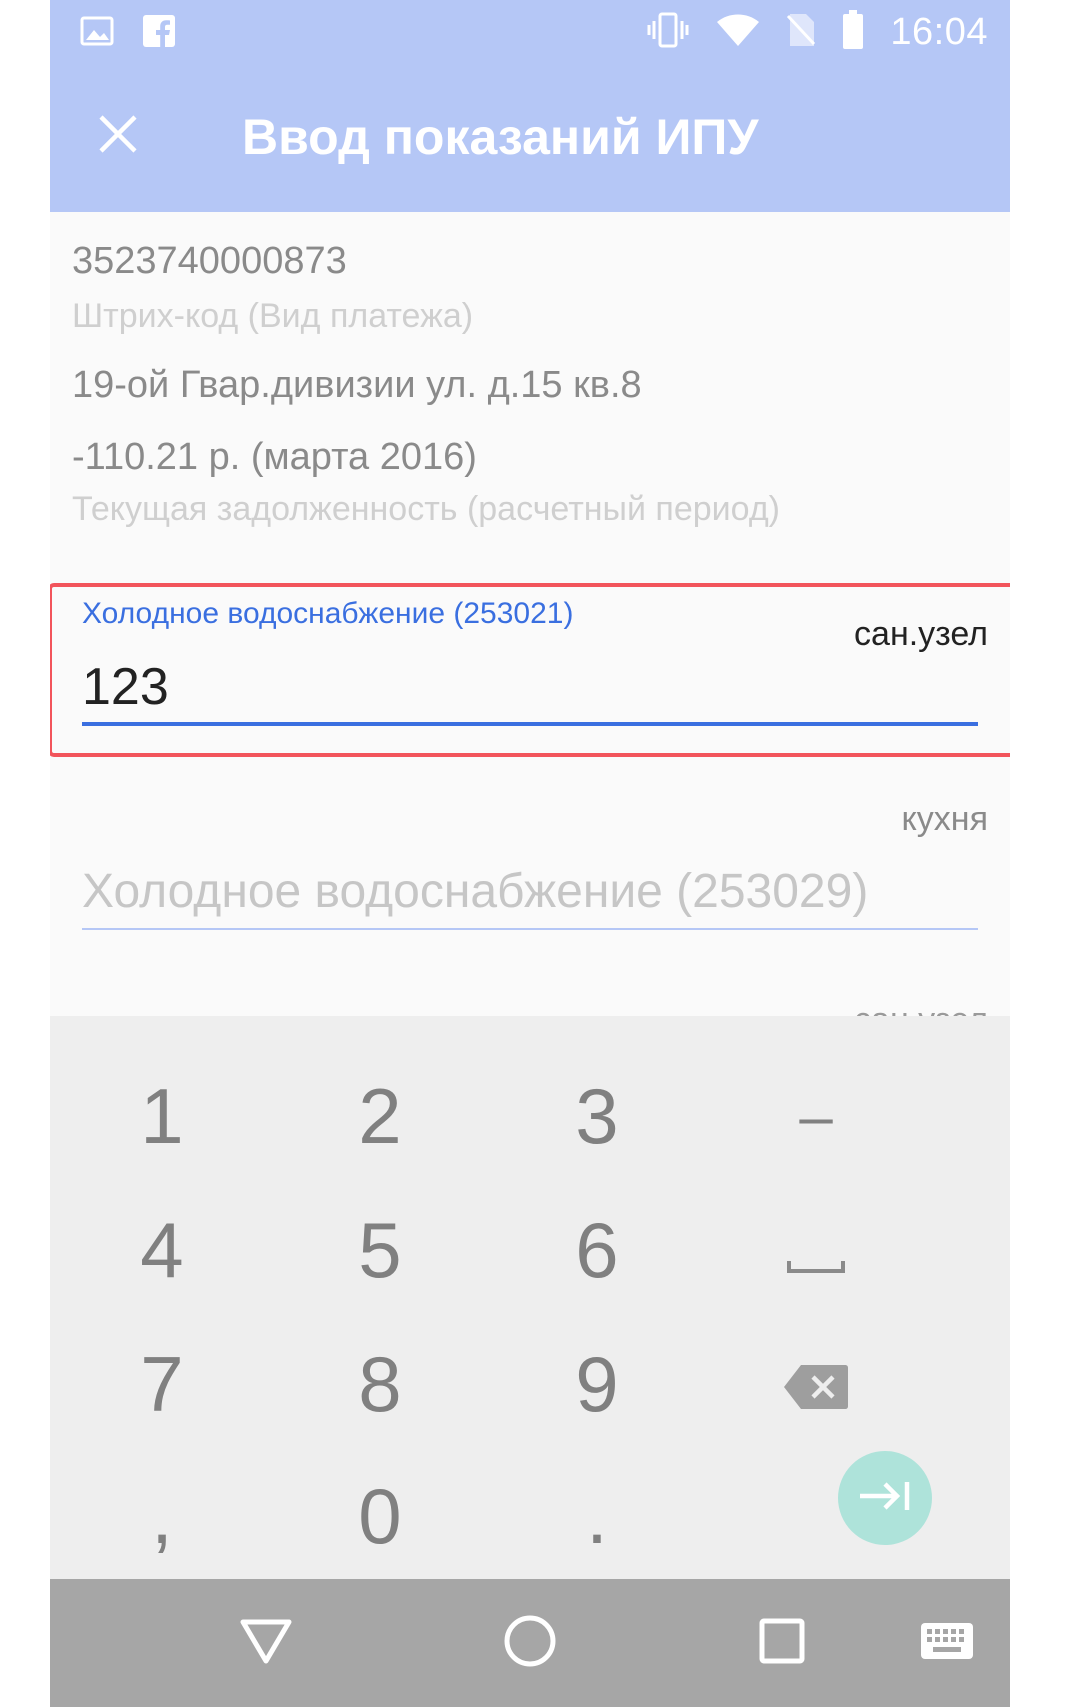 The height and width of the screenshot is (1707, 1080). Describe the element at coordinates (162, 1384) in the screenshot. I see `key-7: 7` at that location.